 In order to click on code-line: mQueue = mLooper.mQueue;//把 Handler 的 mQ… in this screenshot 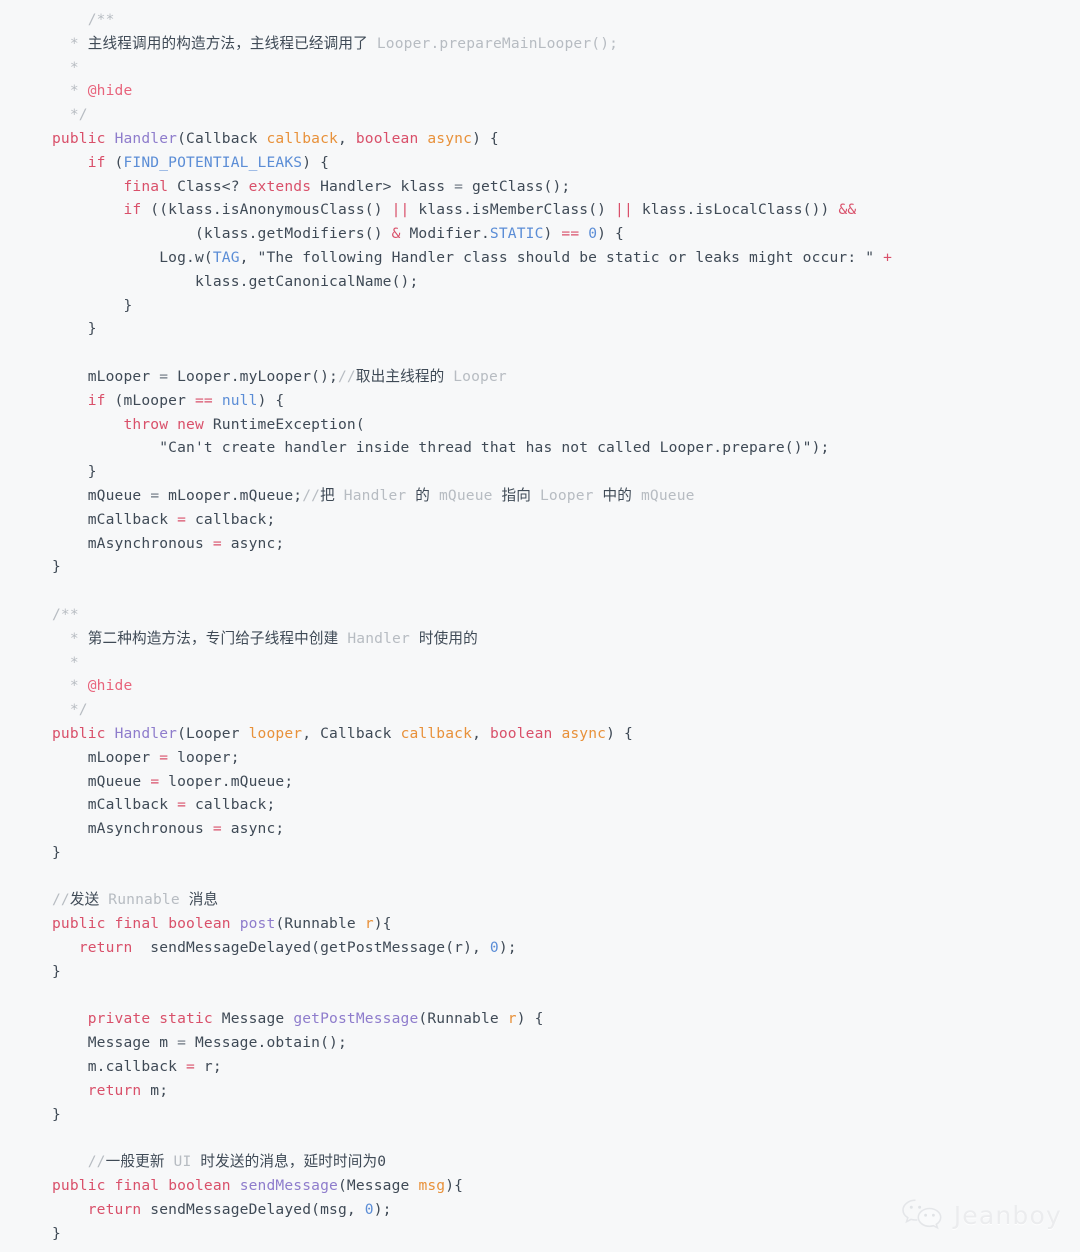, I will do `click(373, 495)`.